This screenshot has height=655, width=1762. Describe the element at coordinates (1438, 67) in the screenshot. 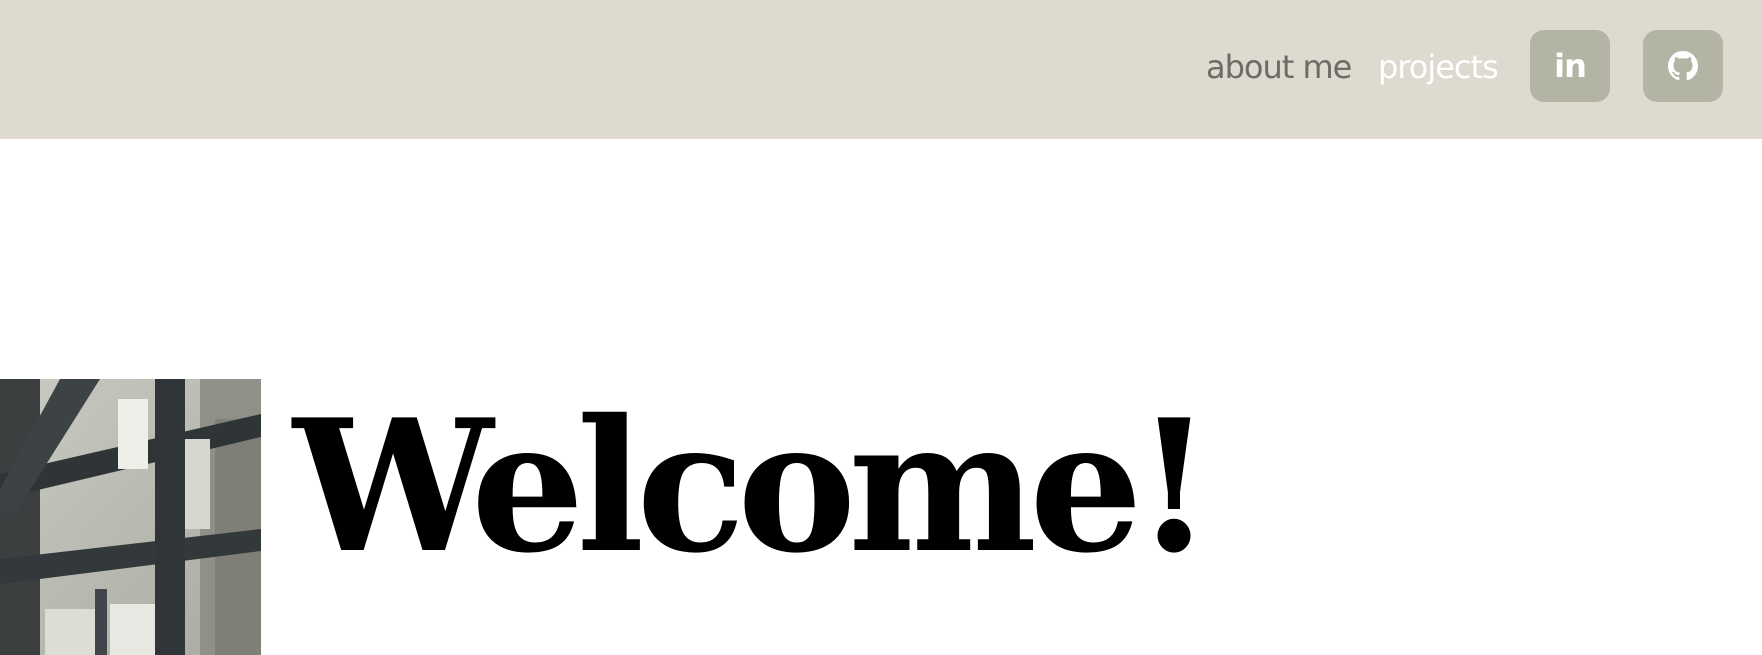

I see `nav-link-projects: projects` at that location.